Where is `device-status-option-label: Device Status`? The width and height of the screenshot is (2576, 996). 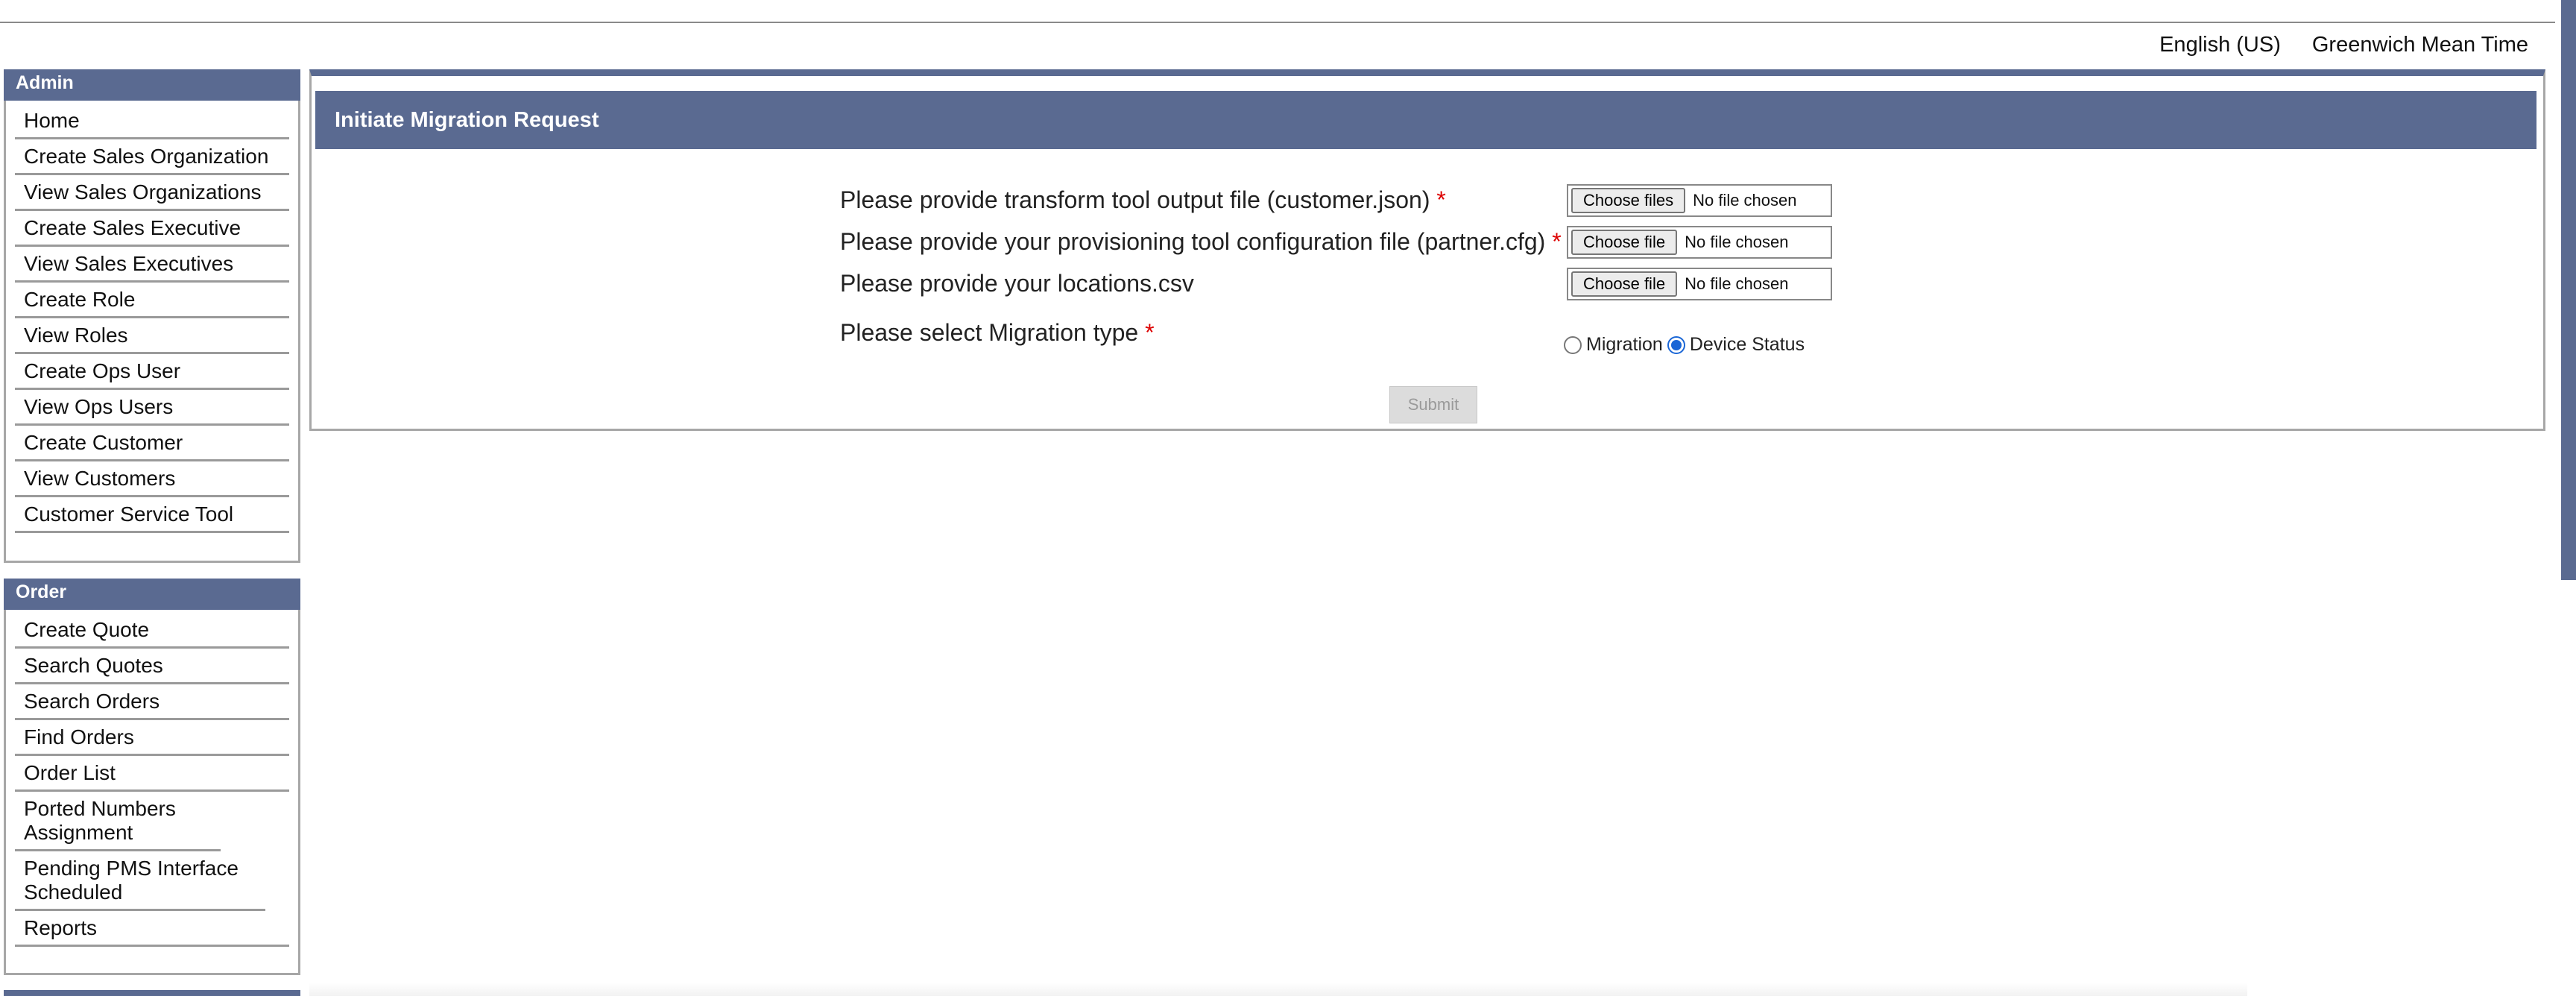
device-status-option-label: Device Status is located at coordinates (1747, 345).